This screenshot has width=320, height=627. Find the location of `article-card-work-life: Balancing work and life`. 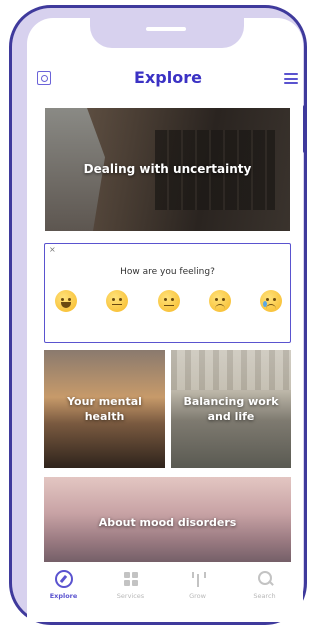

article-card-work-life: Balancing work and life is located at coordinates (231, 409).